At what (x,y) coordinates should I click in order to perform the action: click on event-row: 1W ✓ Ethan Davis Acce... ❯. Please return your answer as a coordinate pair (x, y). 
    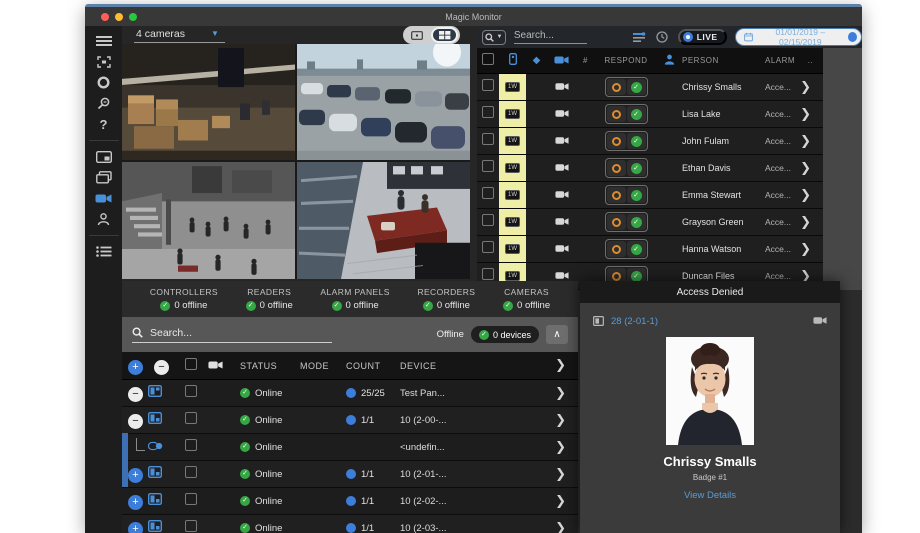
    Looking at the image, I should click on (650, 168).